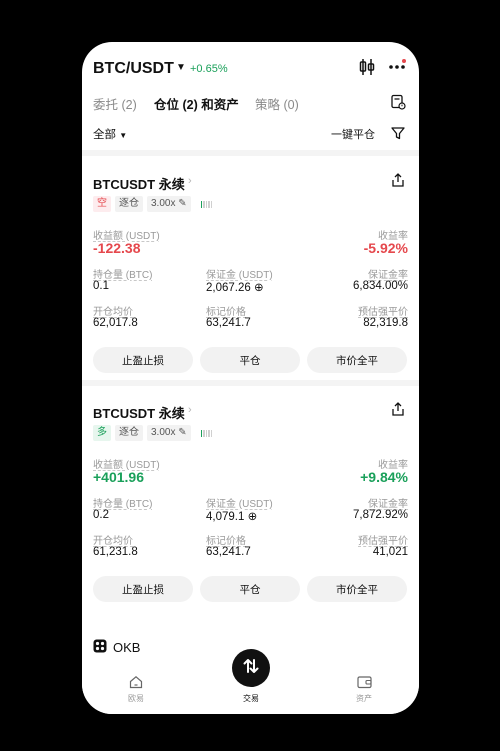  What do you see at coordinates (117, 248) in the screenshot?
I see `pnl-value: -122.38` at bounding box center [117, 248].